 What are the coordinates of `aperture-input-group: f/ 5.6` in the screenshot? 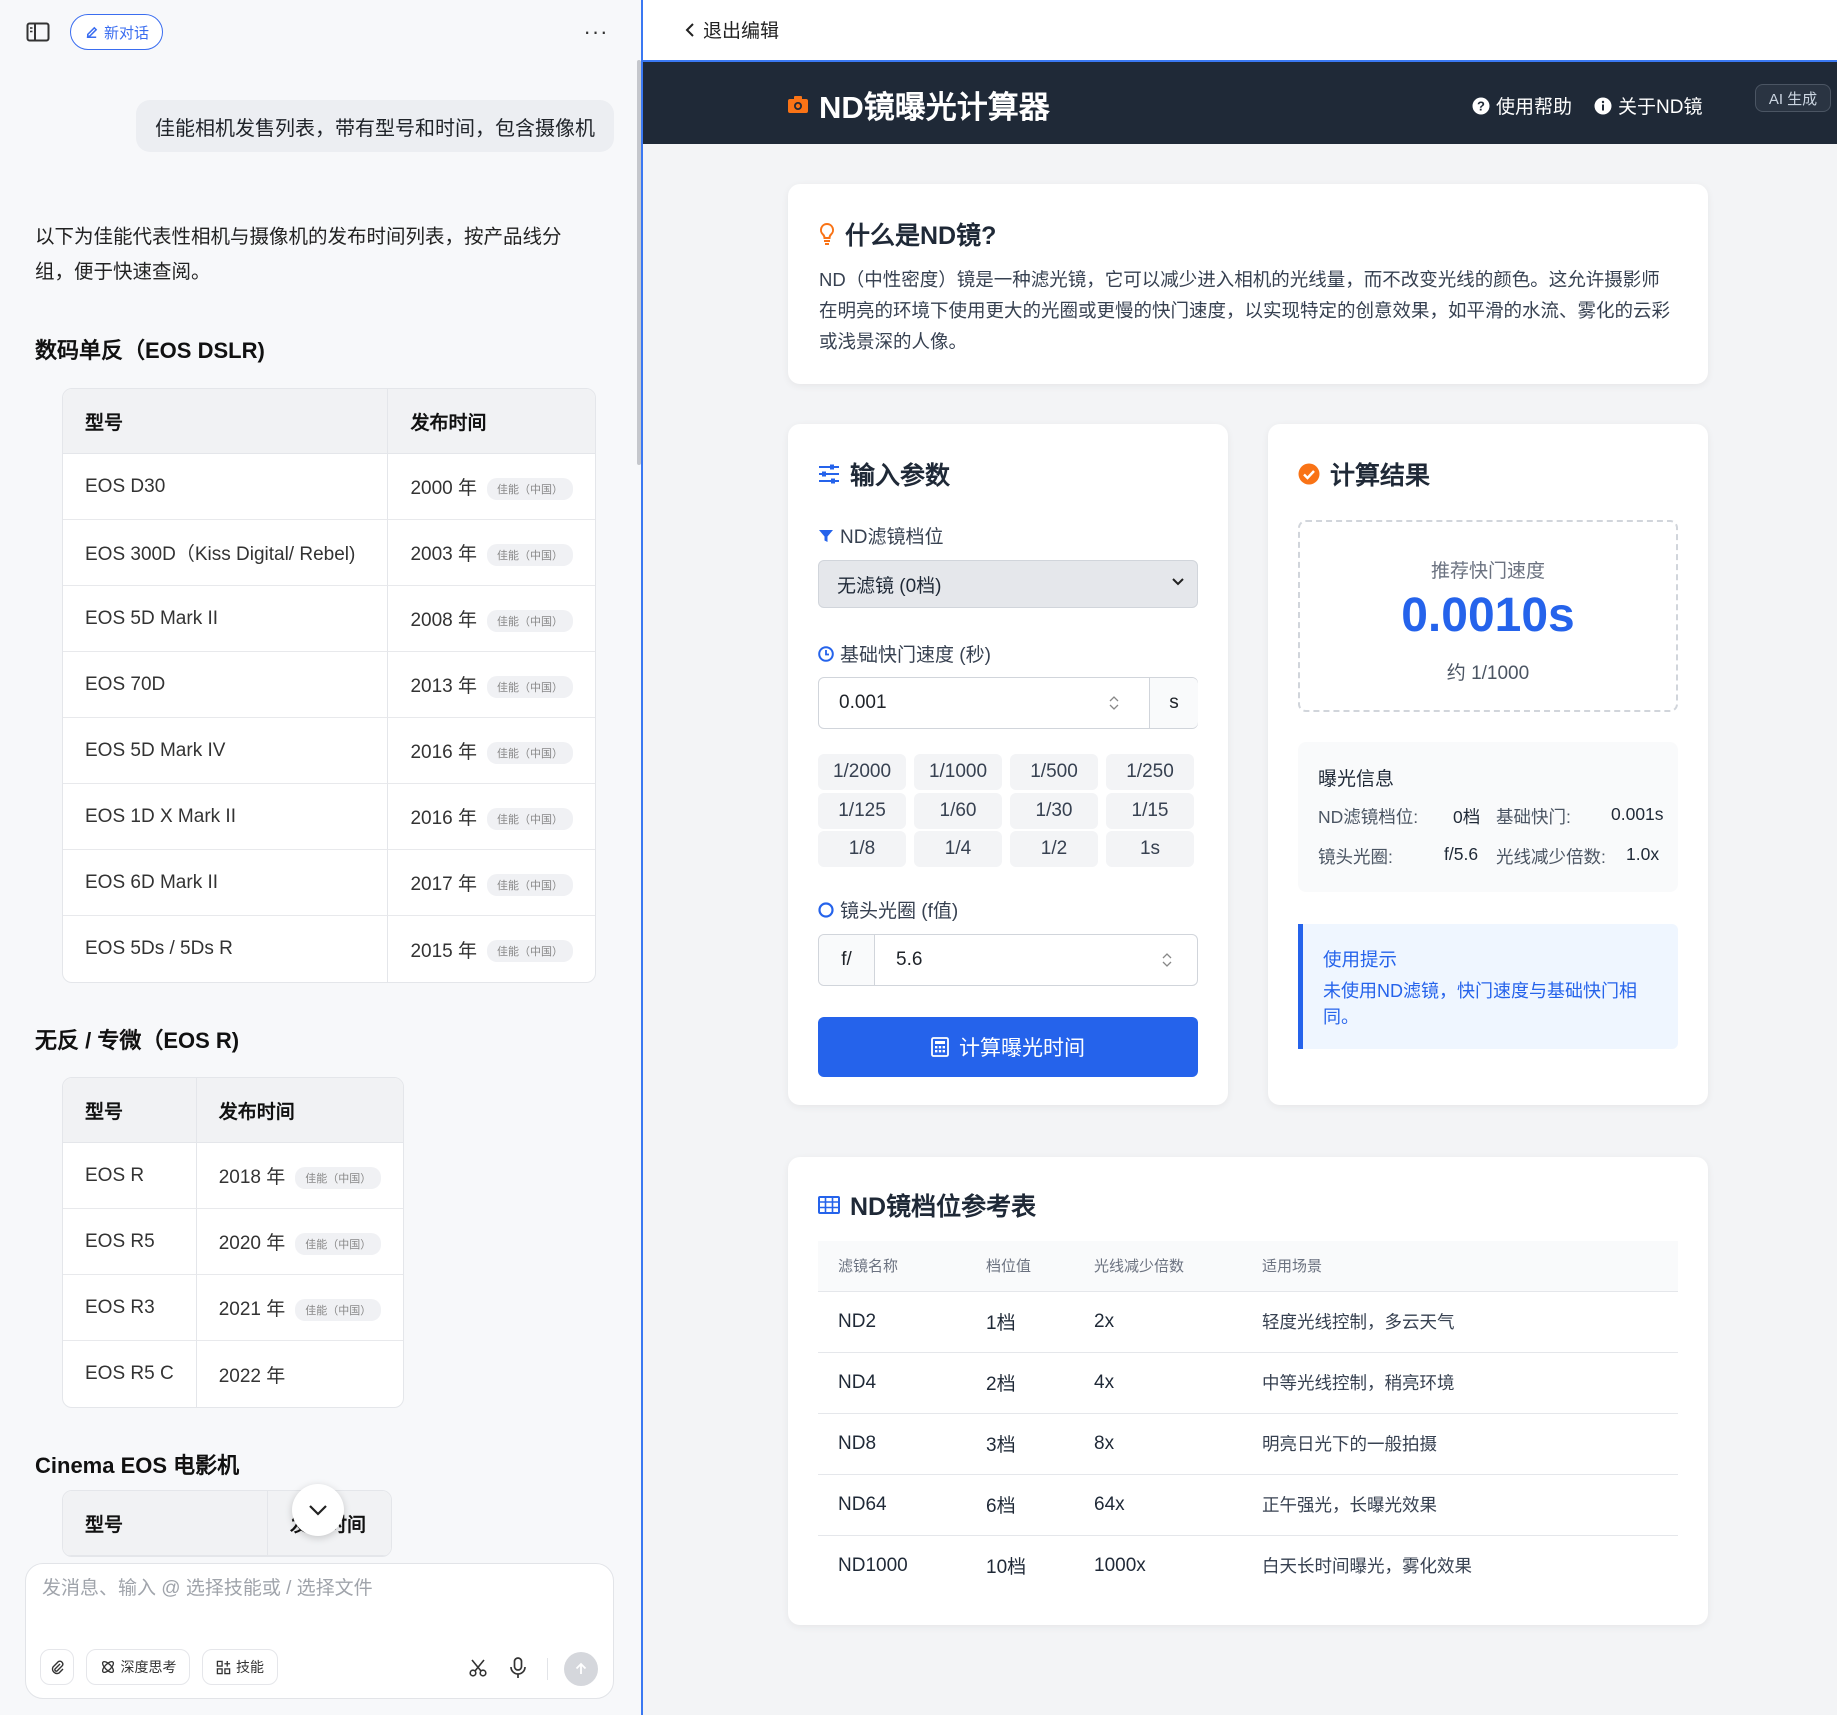 It's located at (1008, 960).